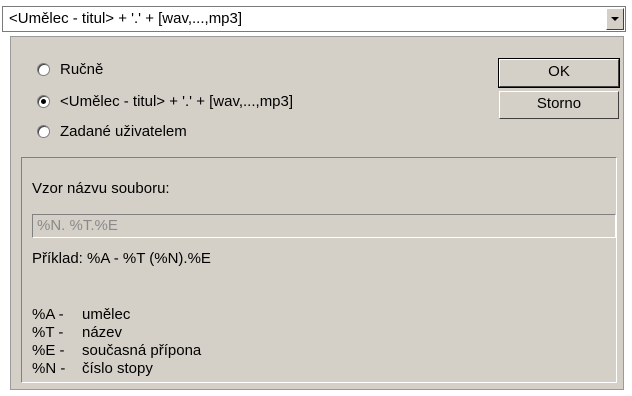 Image resolution: width=632 pixels, height=396 pixels. I want to click on radio-artist-title: <Umělec - titul> + '.' + [wav,...,mp3], so click(165, 101).